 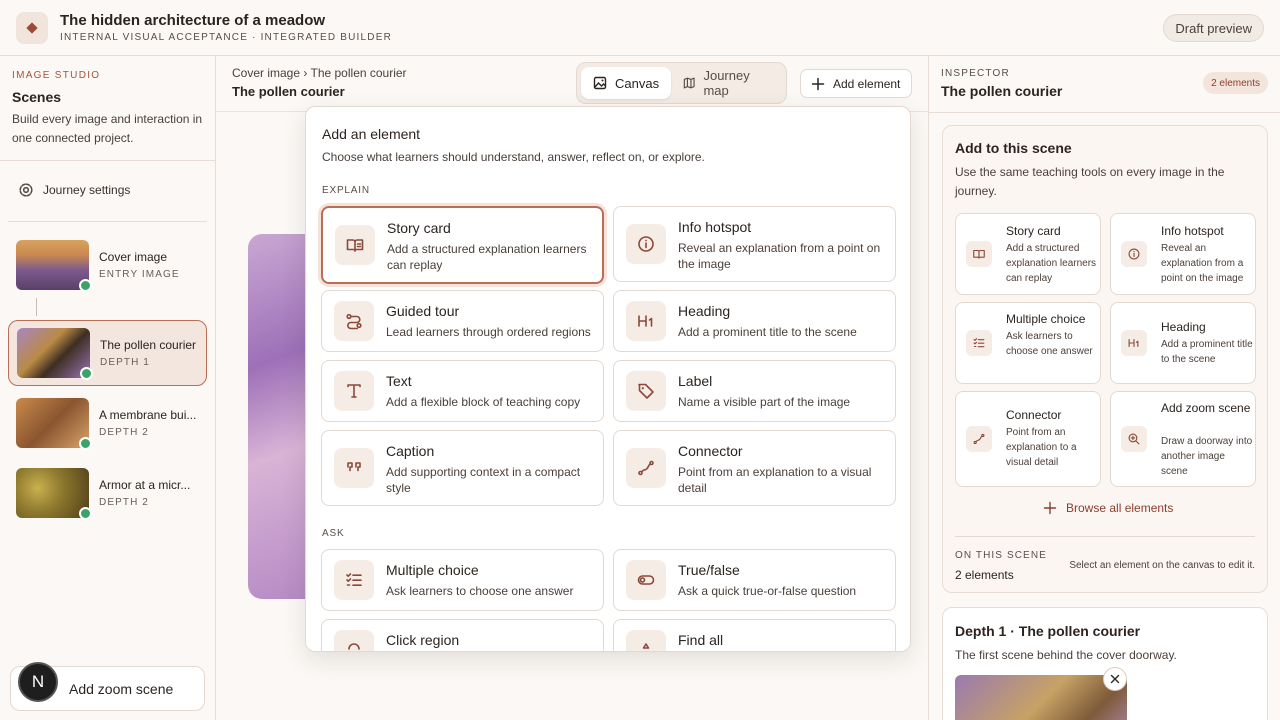 I want to click on option-name: Connector, so click(x=710, y=451).